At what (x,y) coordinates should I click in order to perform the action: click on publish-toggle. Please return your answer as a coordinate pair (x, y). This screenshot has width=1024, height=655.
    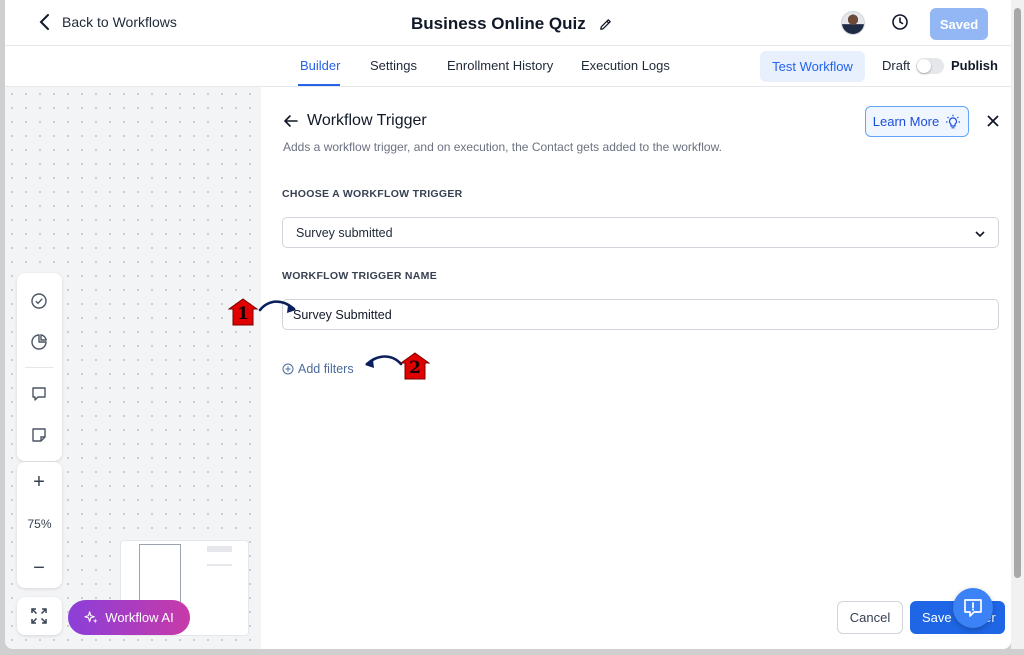
    Looking at the image, I should click on (930, 66).